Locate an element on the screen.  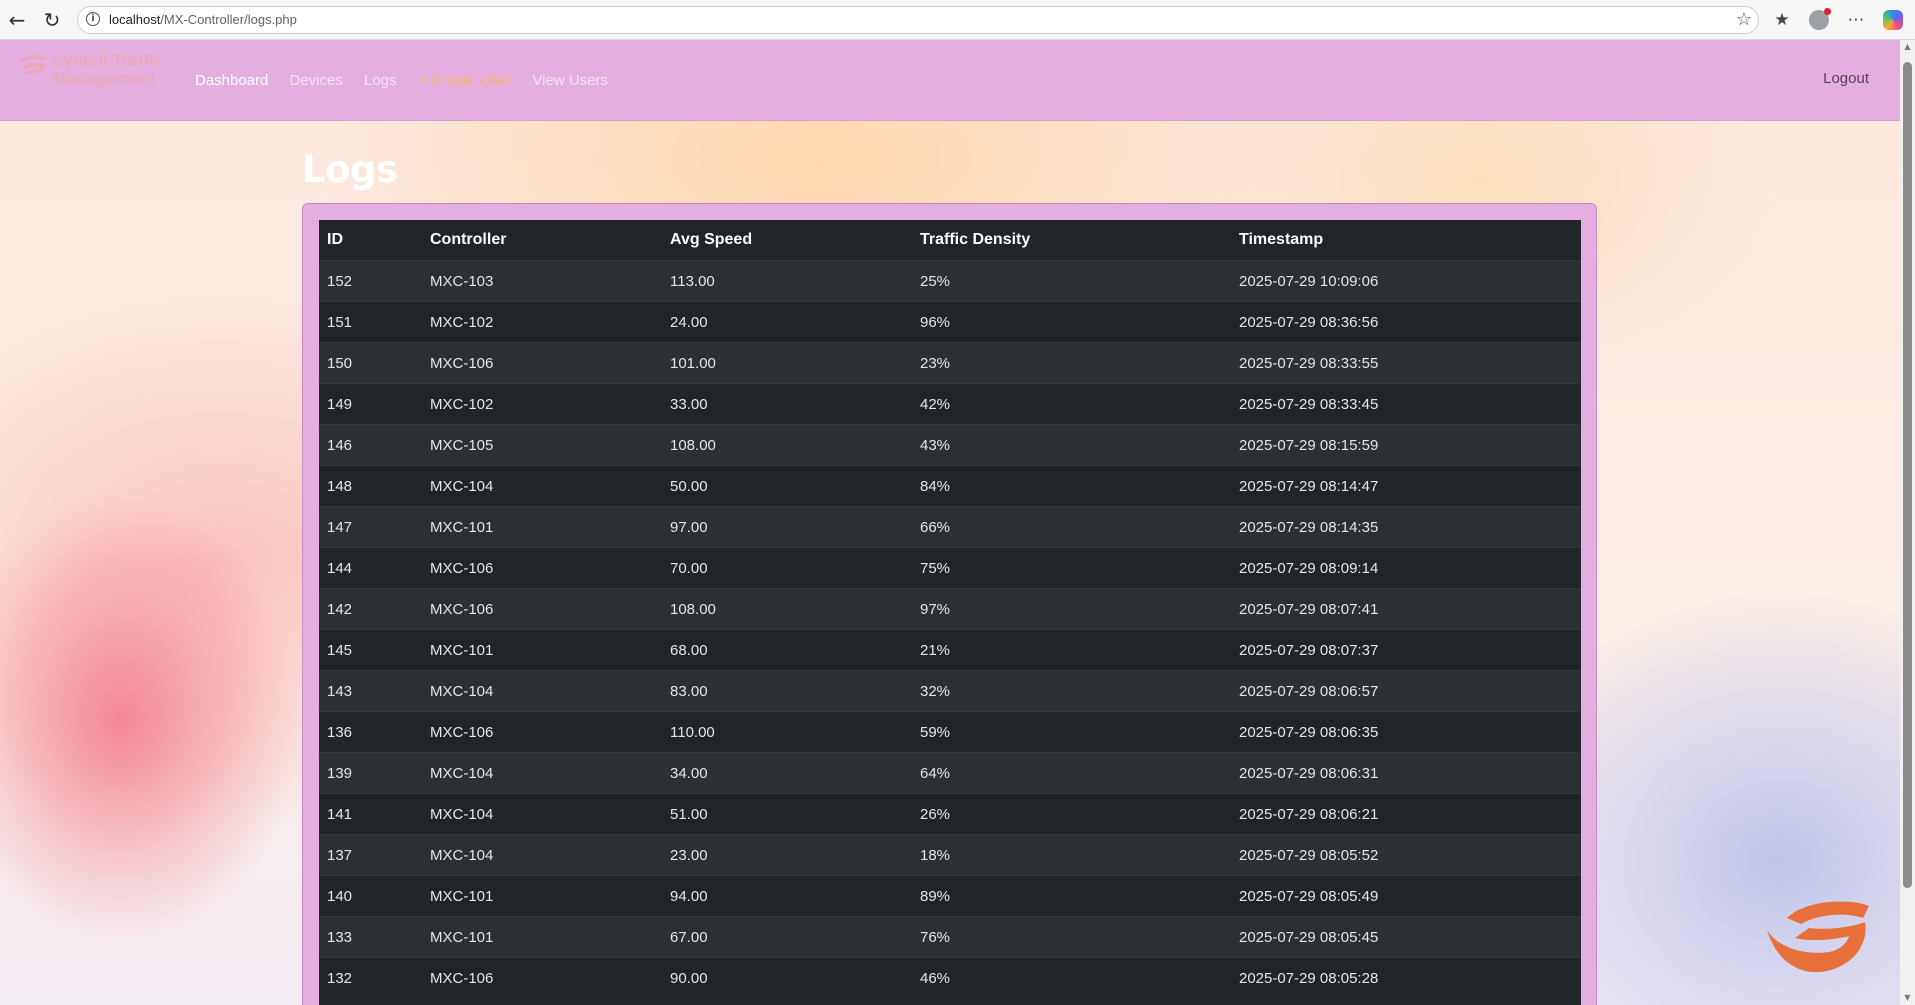
nav-view-users: View Users is located at coordinates (570, 80).